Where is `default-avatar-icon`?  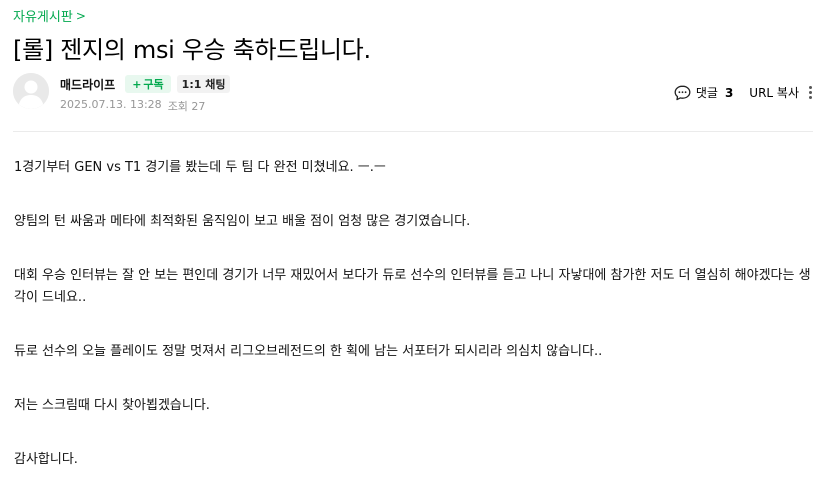 default-avatar-icon is located at coordinates (31, 91).